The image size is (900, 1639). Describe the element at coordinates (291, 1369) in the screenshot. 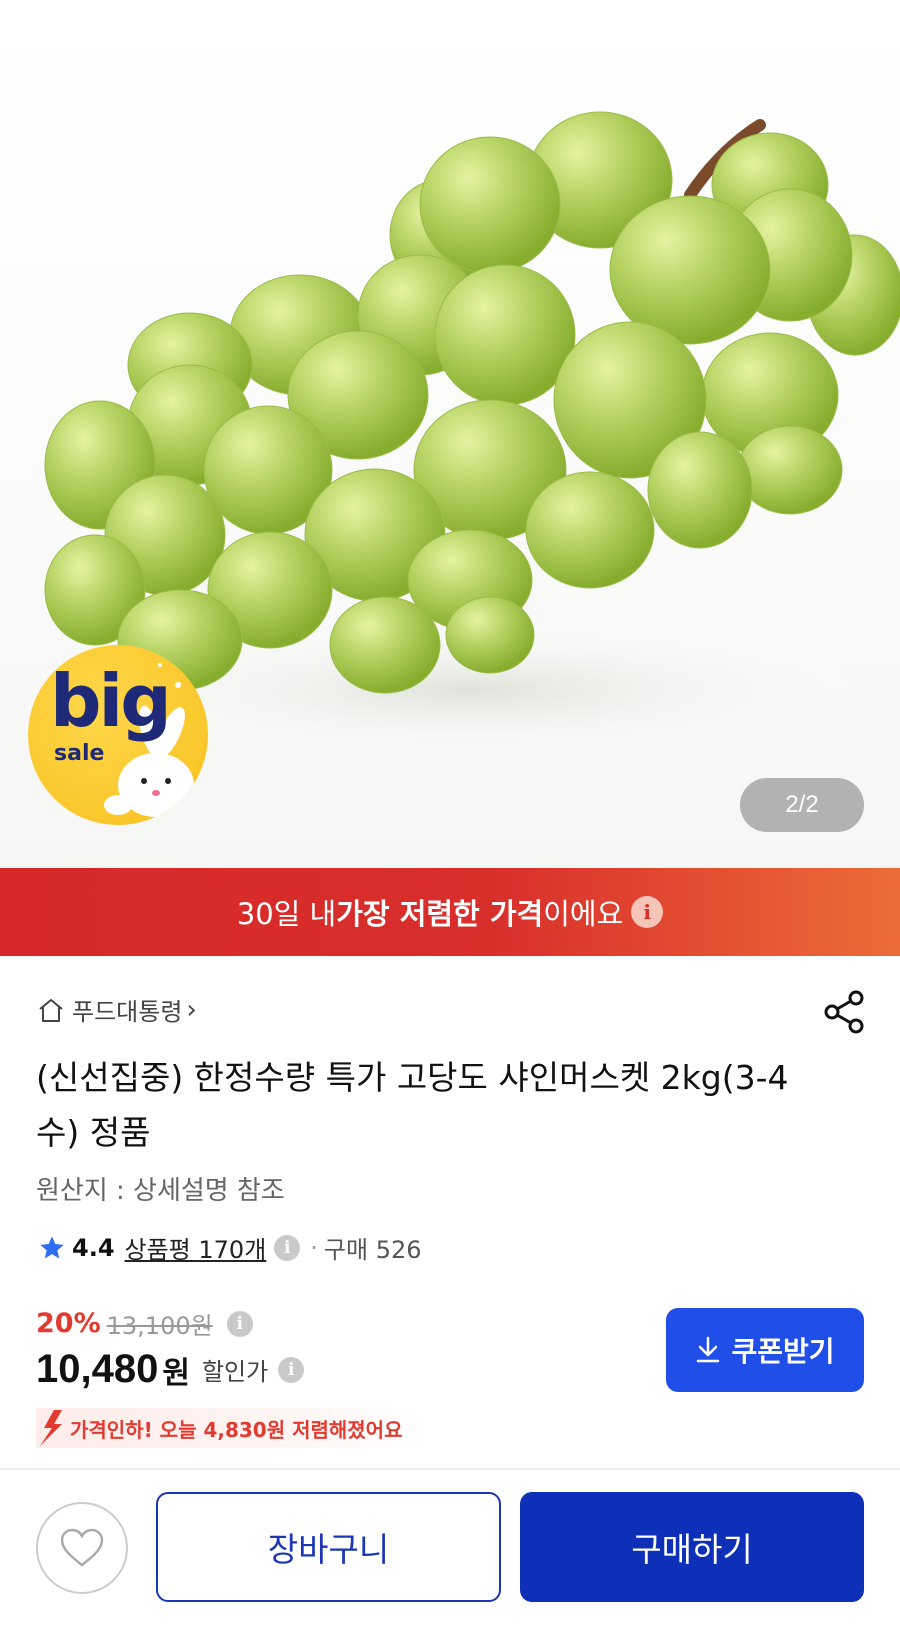

I see `sale-info-icon: i` at that location.